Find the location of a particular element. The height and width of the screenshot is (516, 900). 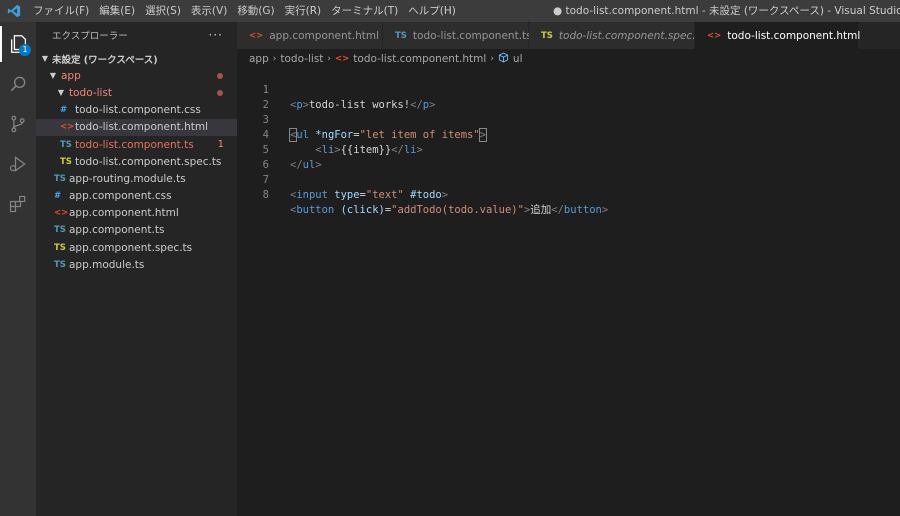

line-number: 8 is located at coordinates (265, 195).